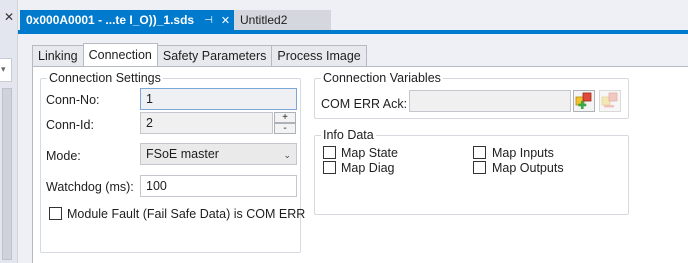 This screenshot has width=688, height=263. What do you see at coordinates (55, 213) in the screenshot?
I see `module-fault-checkbox` at bounding box center [55, 213].